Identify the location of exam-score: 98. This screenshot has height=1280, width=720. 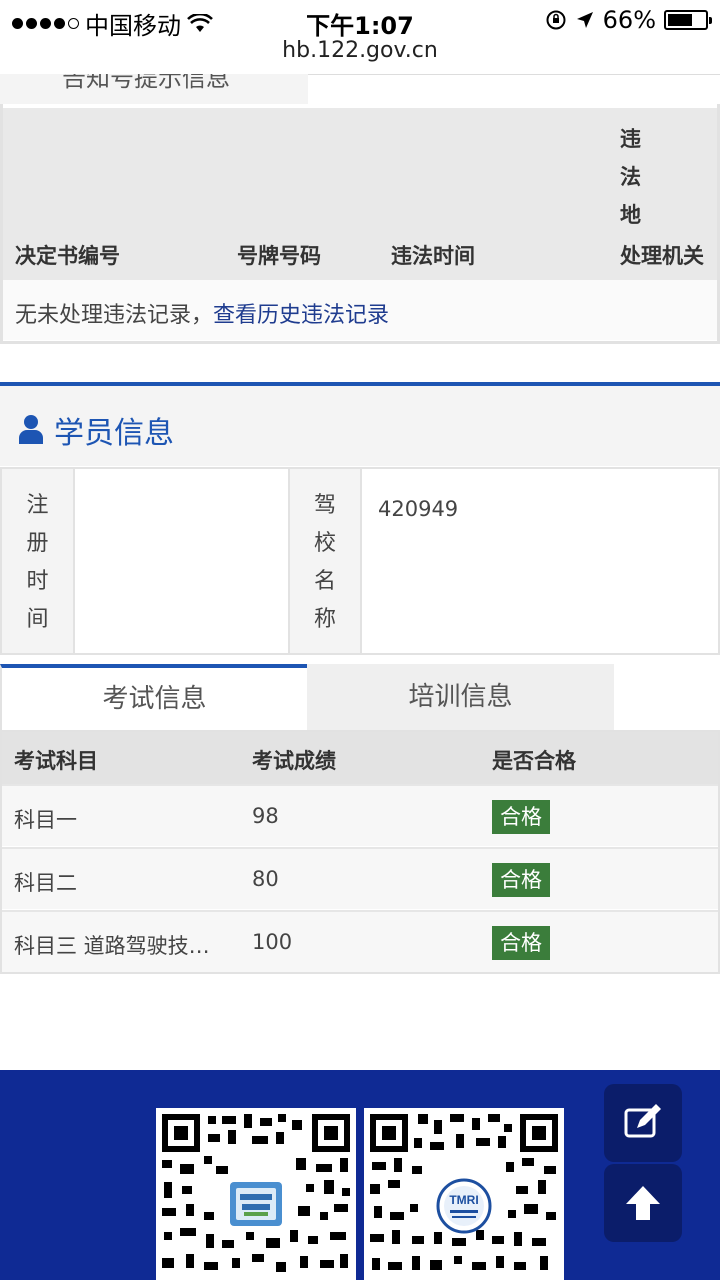
(265, 816).